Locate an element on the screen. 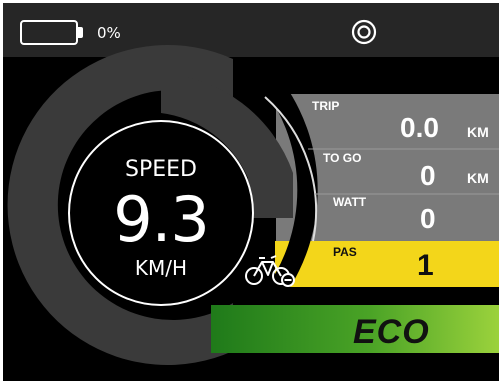 This screenshot has width=501, height=382. watt-label: WATT is located at coordinates (350, 202).